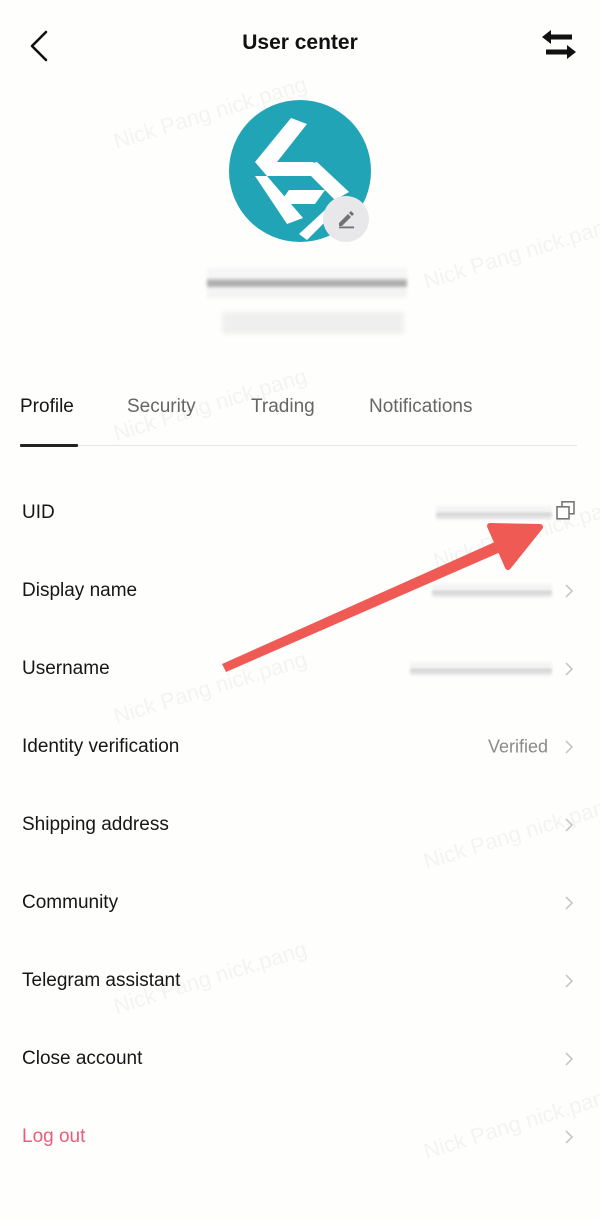 The width and height of the screenshot is (600, 1221). I want to click on row-label: Identity verification, so click(101, 746).